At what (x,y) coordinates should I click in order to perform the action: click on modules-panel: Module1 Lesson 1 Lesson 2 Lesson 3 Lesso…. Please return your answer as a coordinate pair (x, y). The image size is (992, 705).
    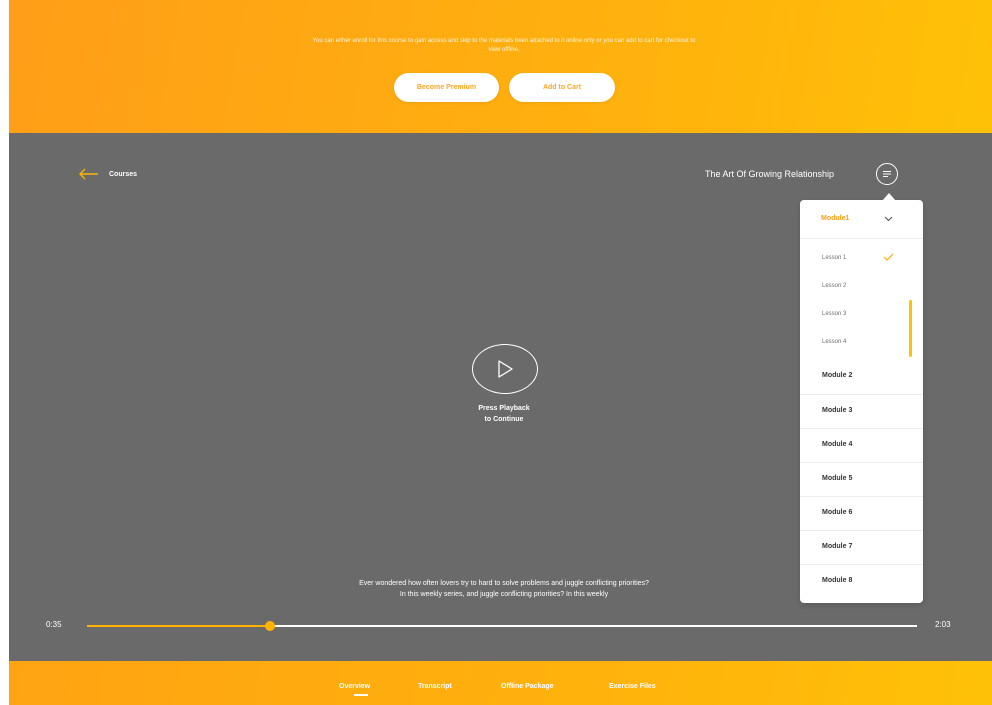
    Looking at the image, I should click on (861, 401).